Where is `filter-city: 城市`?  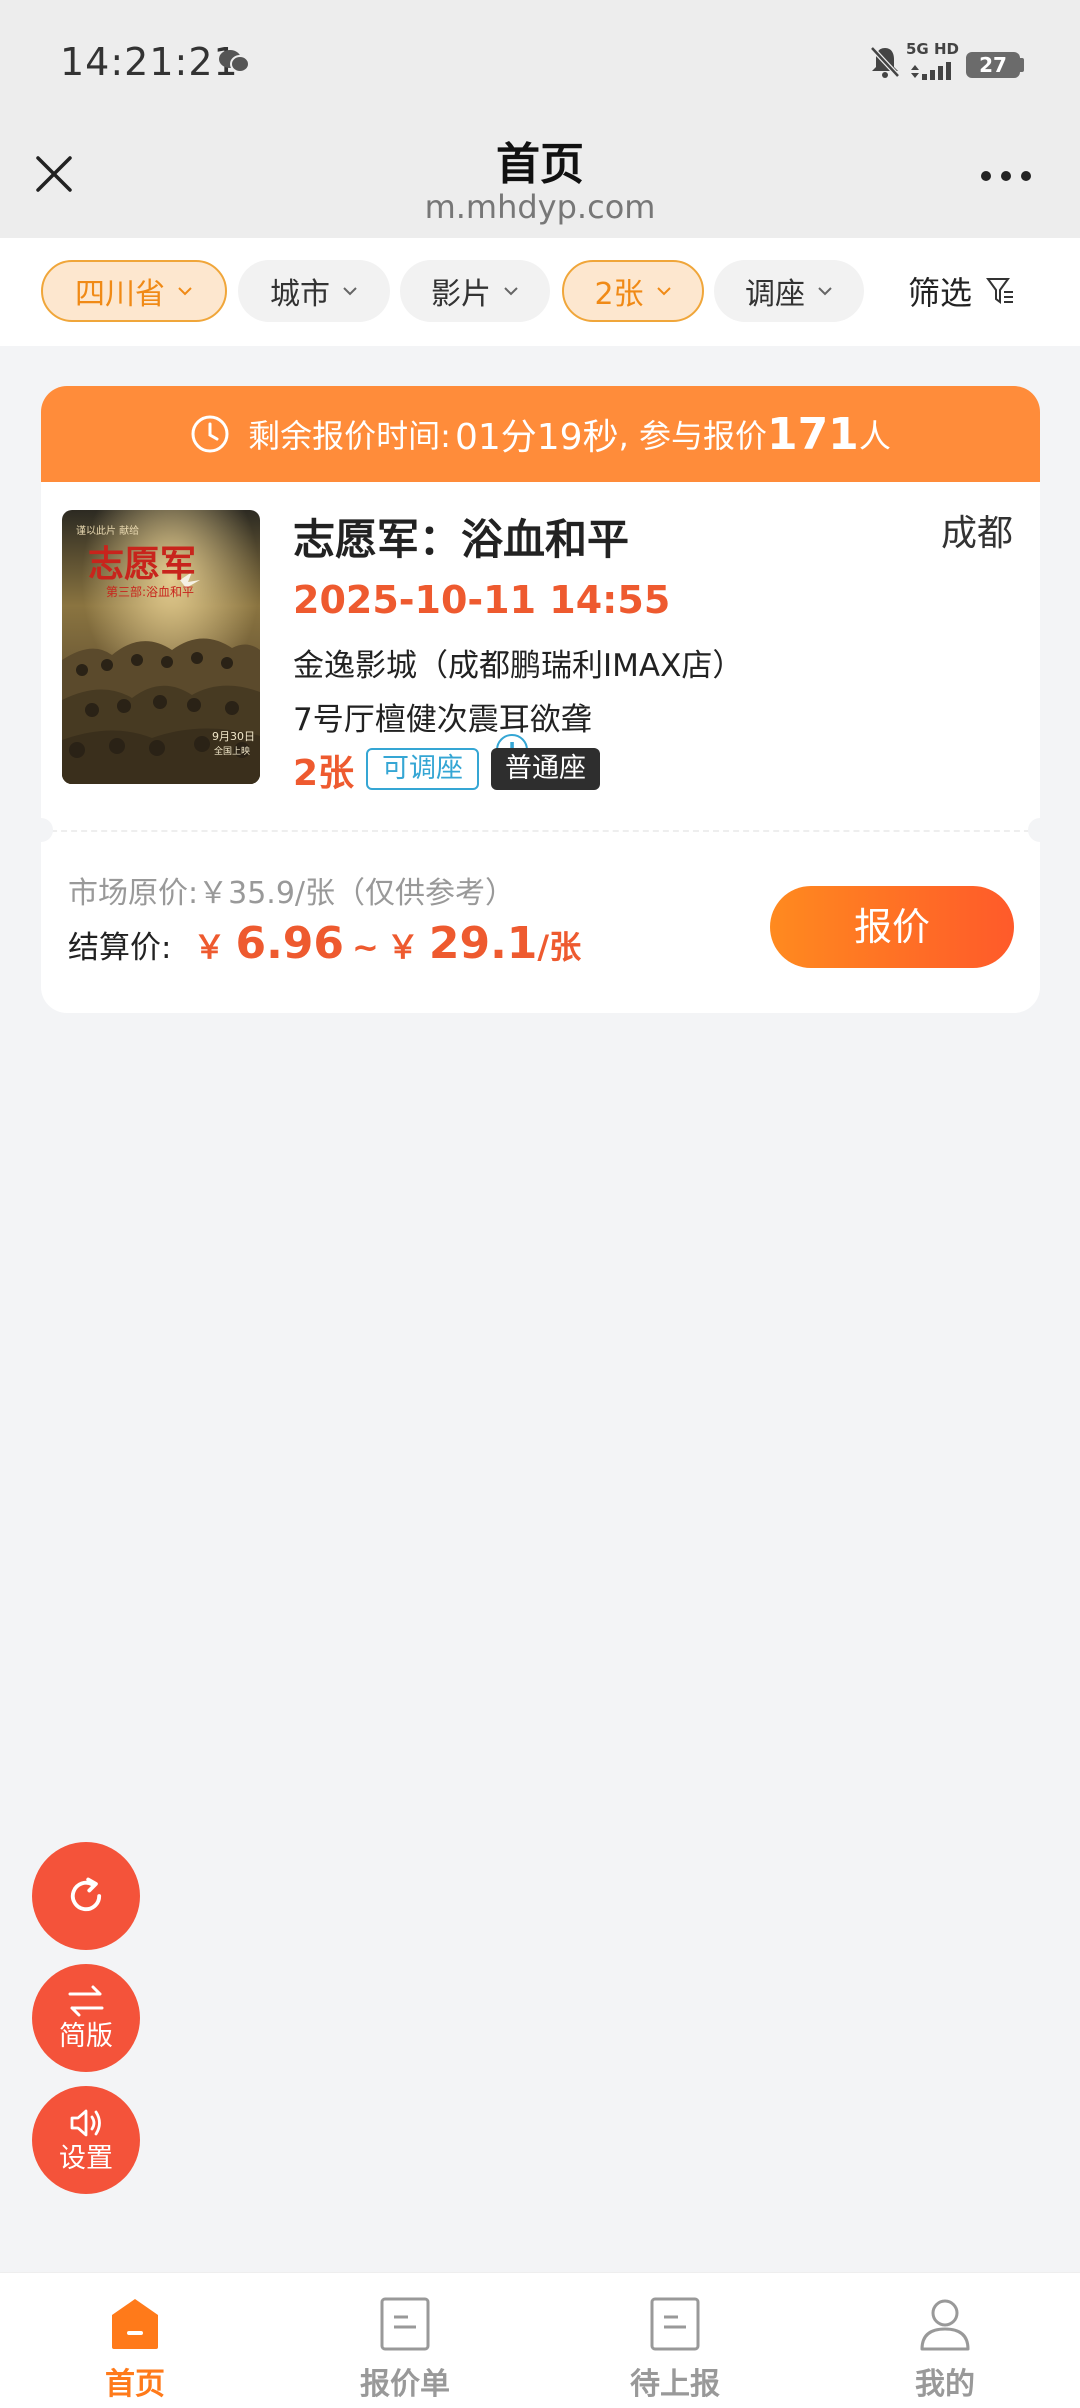 filter-city: 城市 is located at coordinates (314, 291).